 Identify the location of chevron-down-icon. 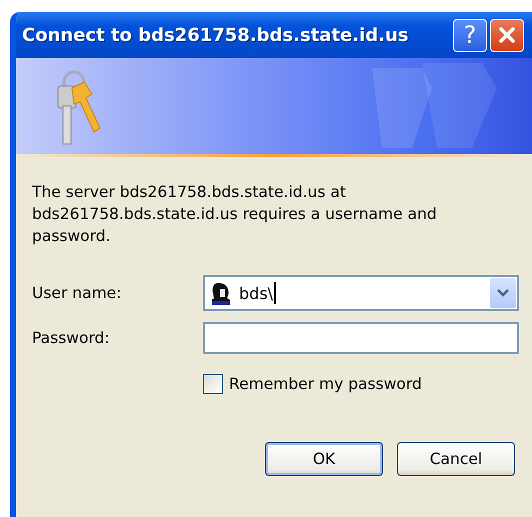
(503, 293).